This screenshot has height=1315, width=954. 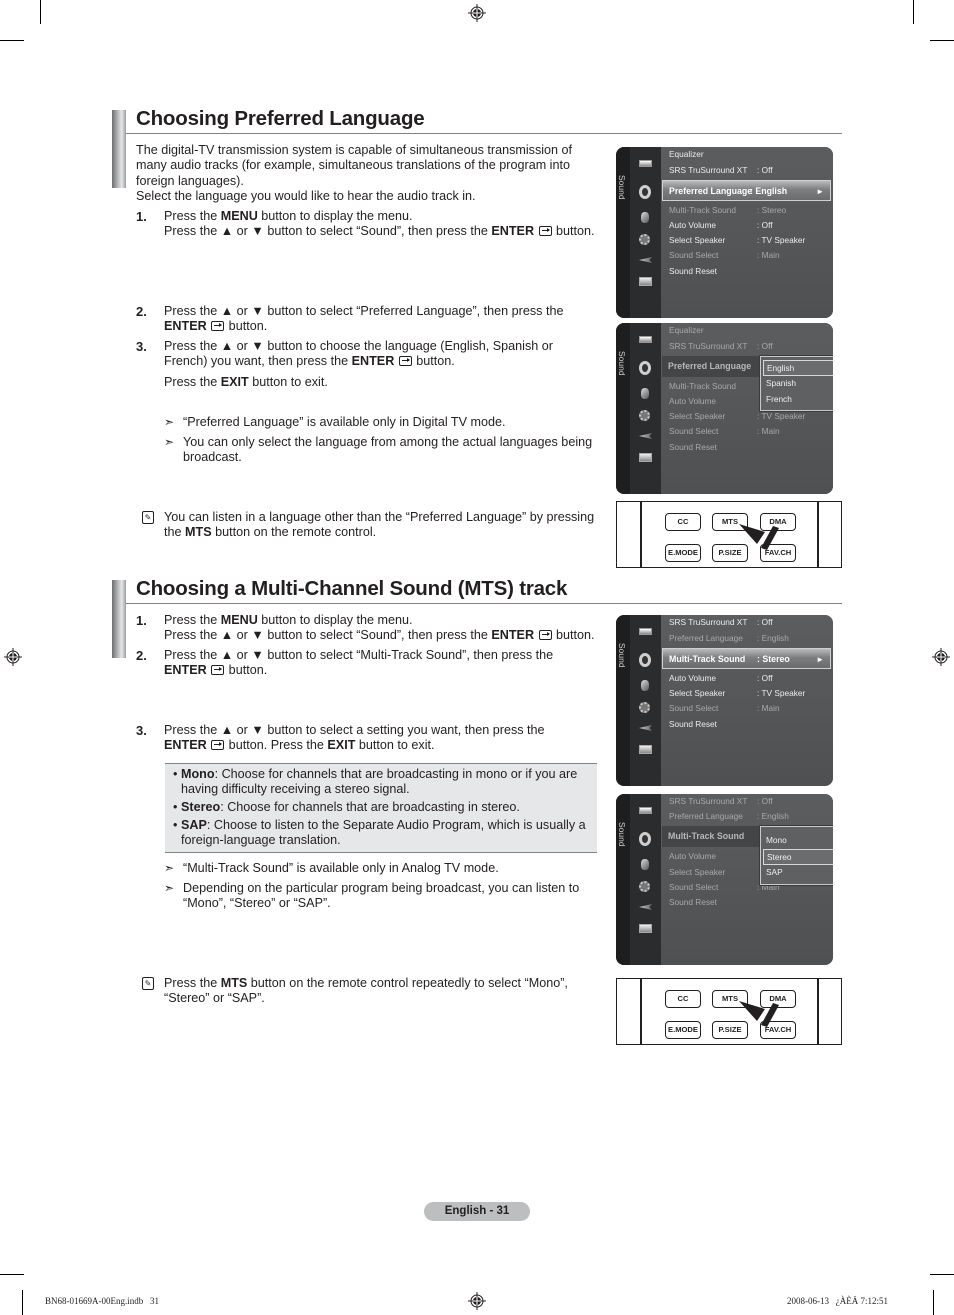 What do you see at coordinates (119, 149) in the screenshot?
I see `section-bar` at bounding box center [119, 149].